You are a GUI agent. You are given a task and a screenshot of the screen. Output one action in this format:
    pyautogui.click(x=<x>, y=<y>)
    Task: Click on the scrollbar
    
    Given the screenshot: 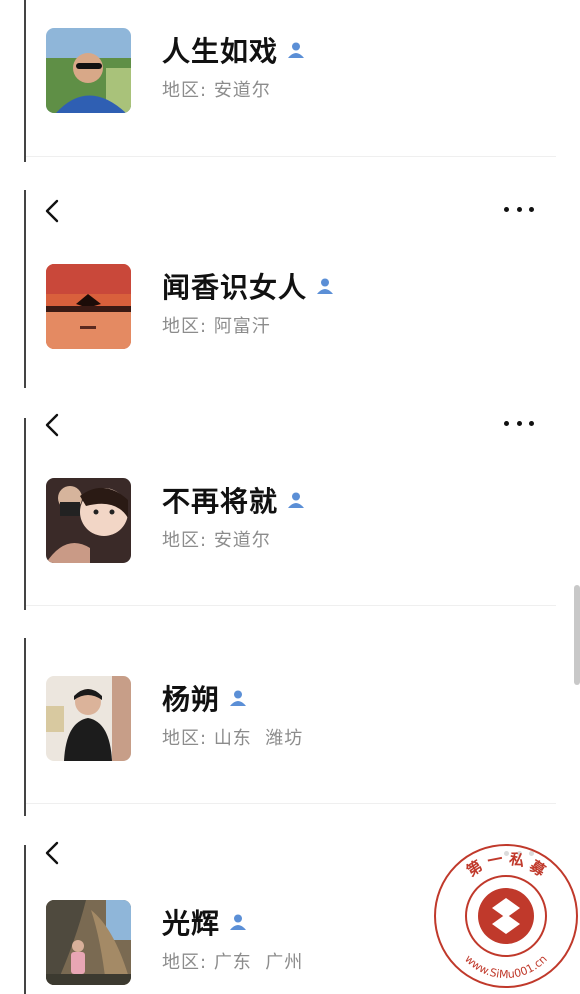 What is the action you would take?
    pyautogui.click(x=577, y=635)
    